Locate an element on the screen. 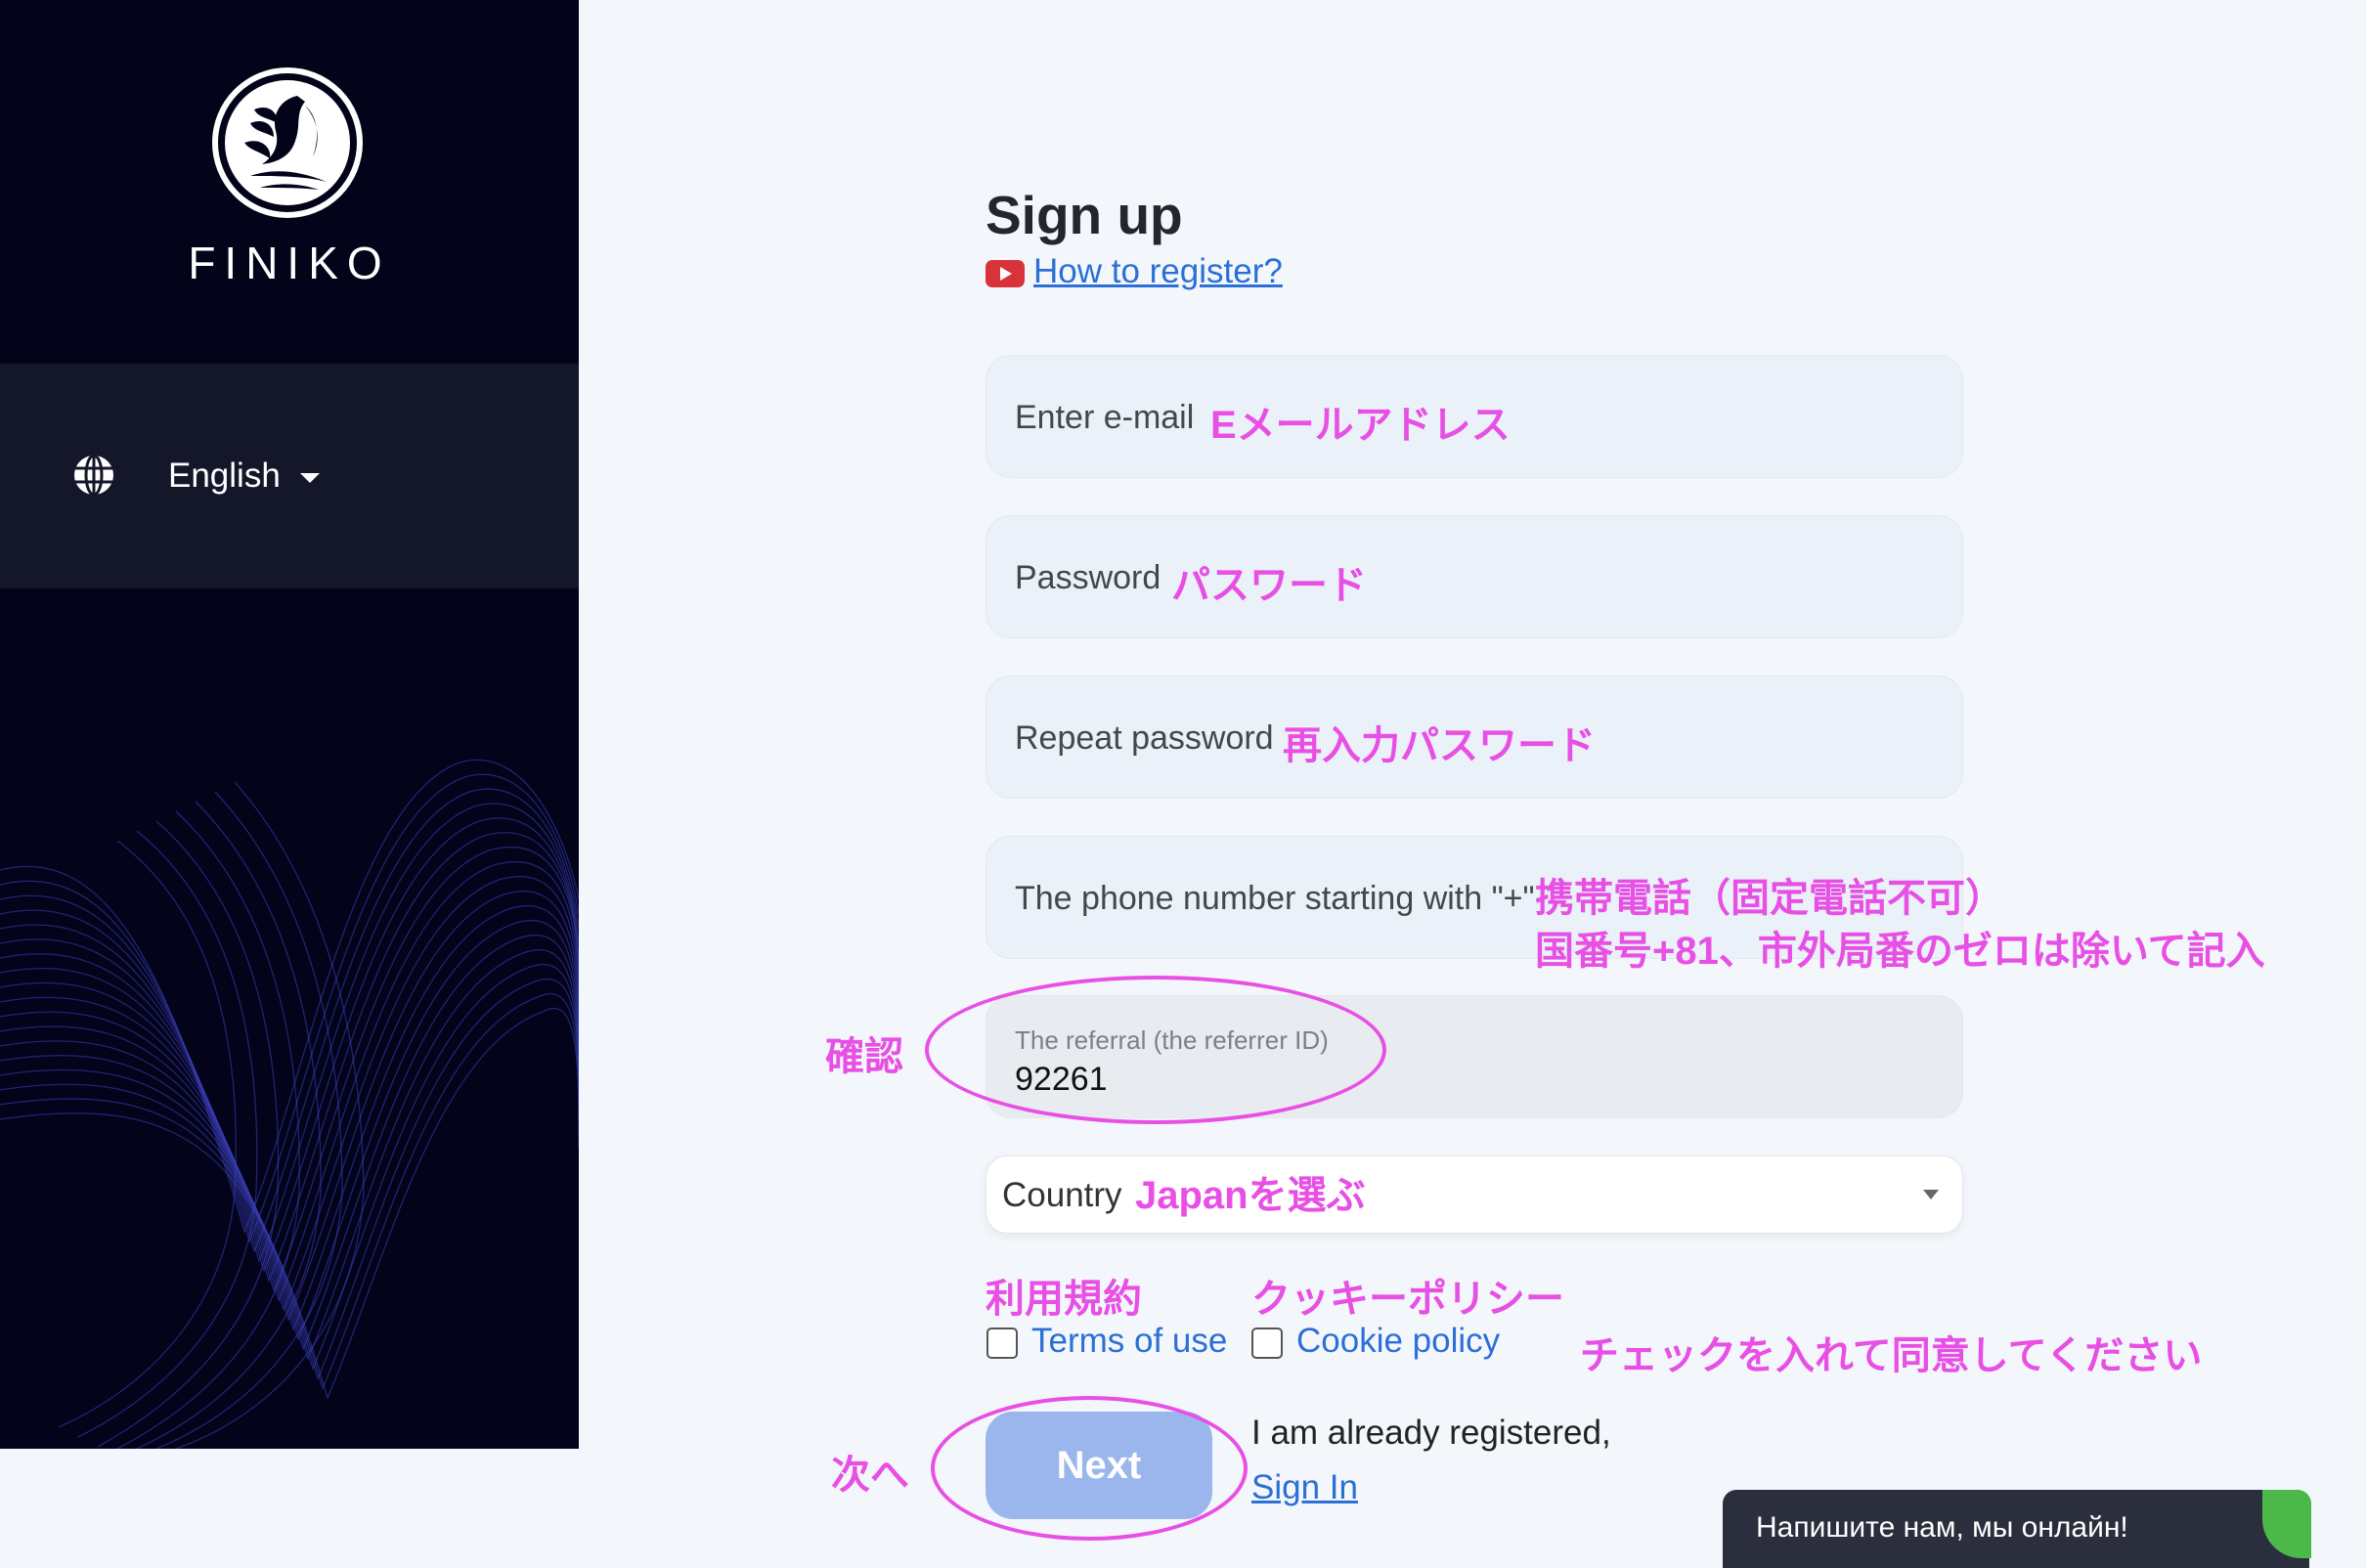 Image resolution: width=2366 pixels, height=1568 pixels. password-placeholder: Password is located at coordinates (1088, 578).